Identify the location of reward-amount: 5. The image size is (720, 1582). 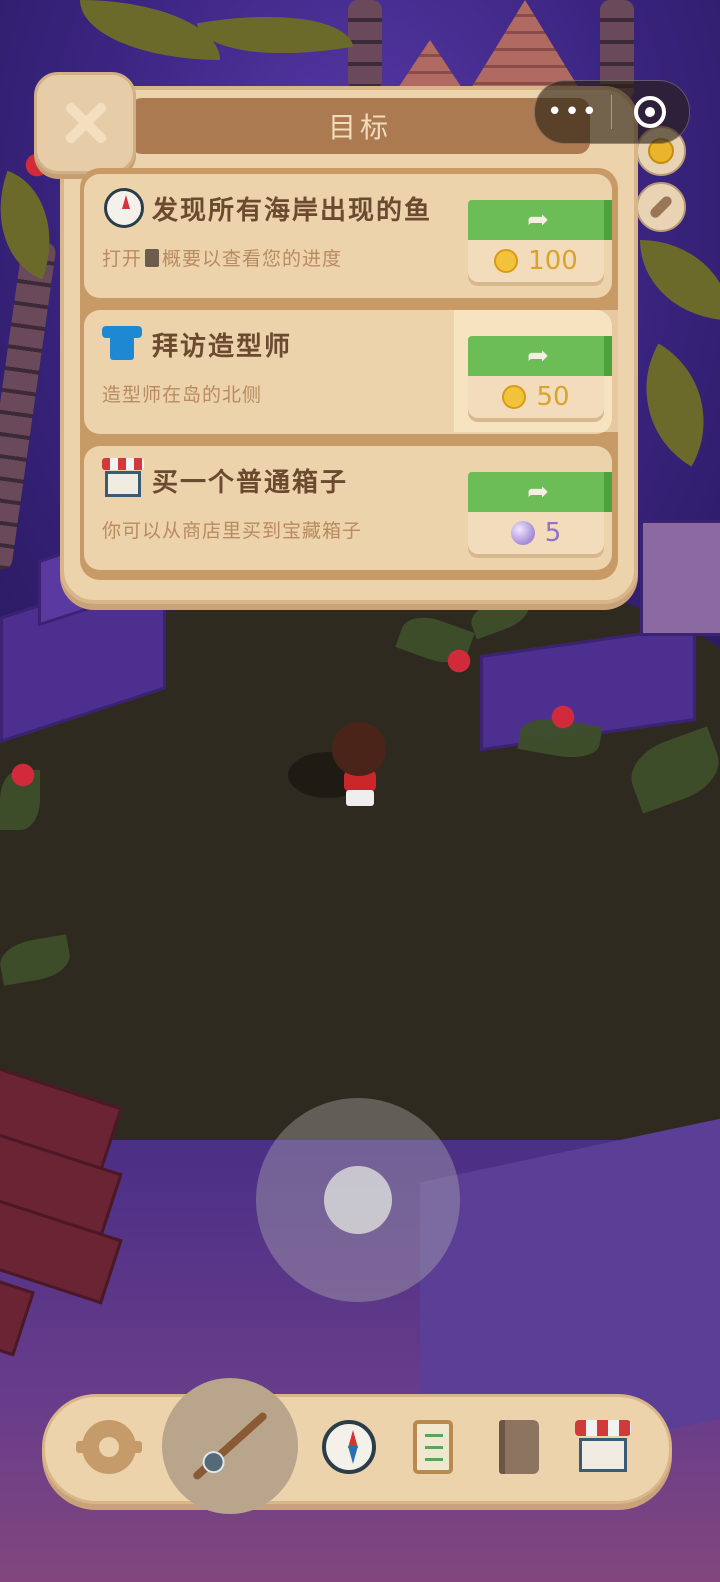
(553, 533).